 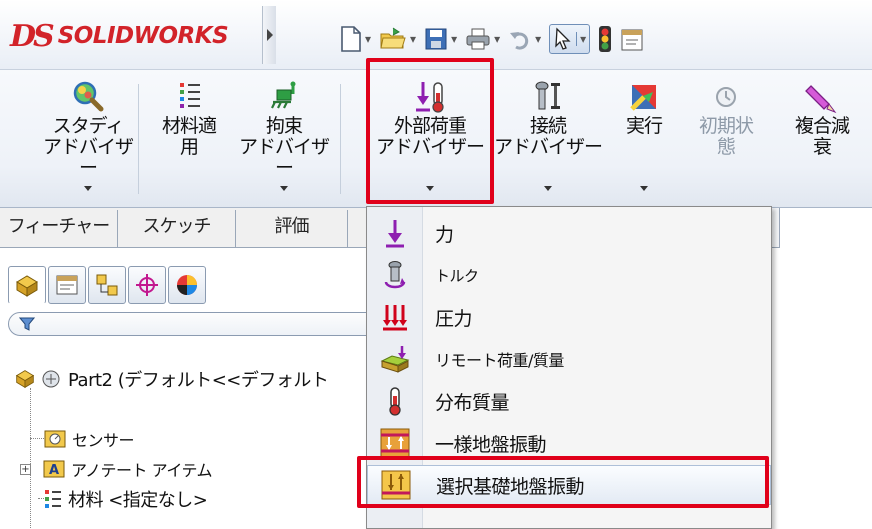 I want to click on new-document-button: ▾, so click(x=355, y=39).